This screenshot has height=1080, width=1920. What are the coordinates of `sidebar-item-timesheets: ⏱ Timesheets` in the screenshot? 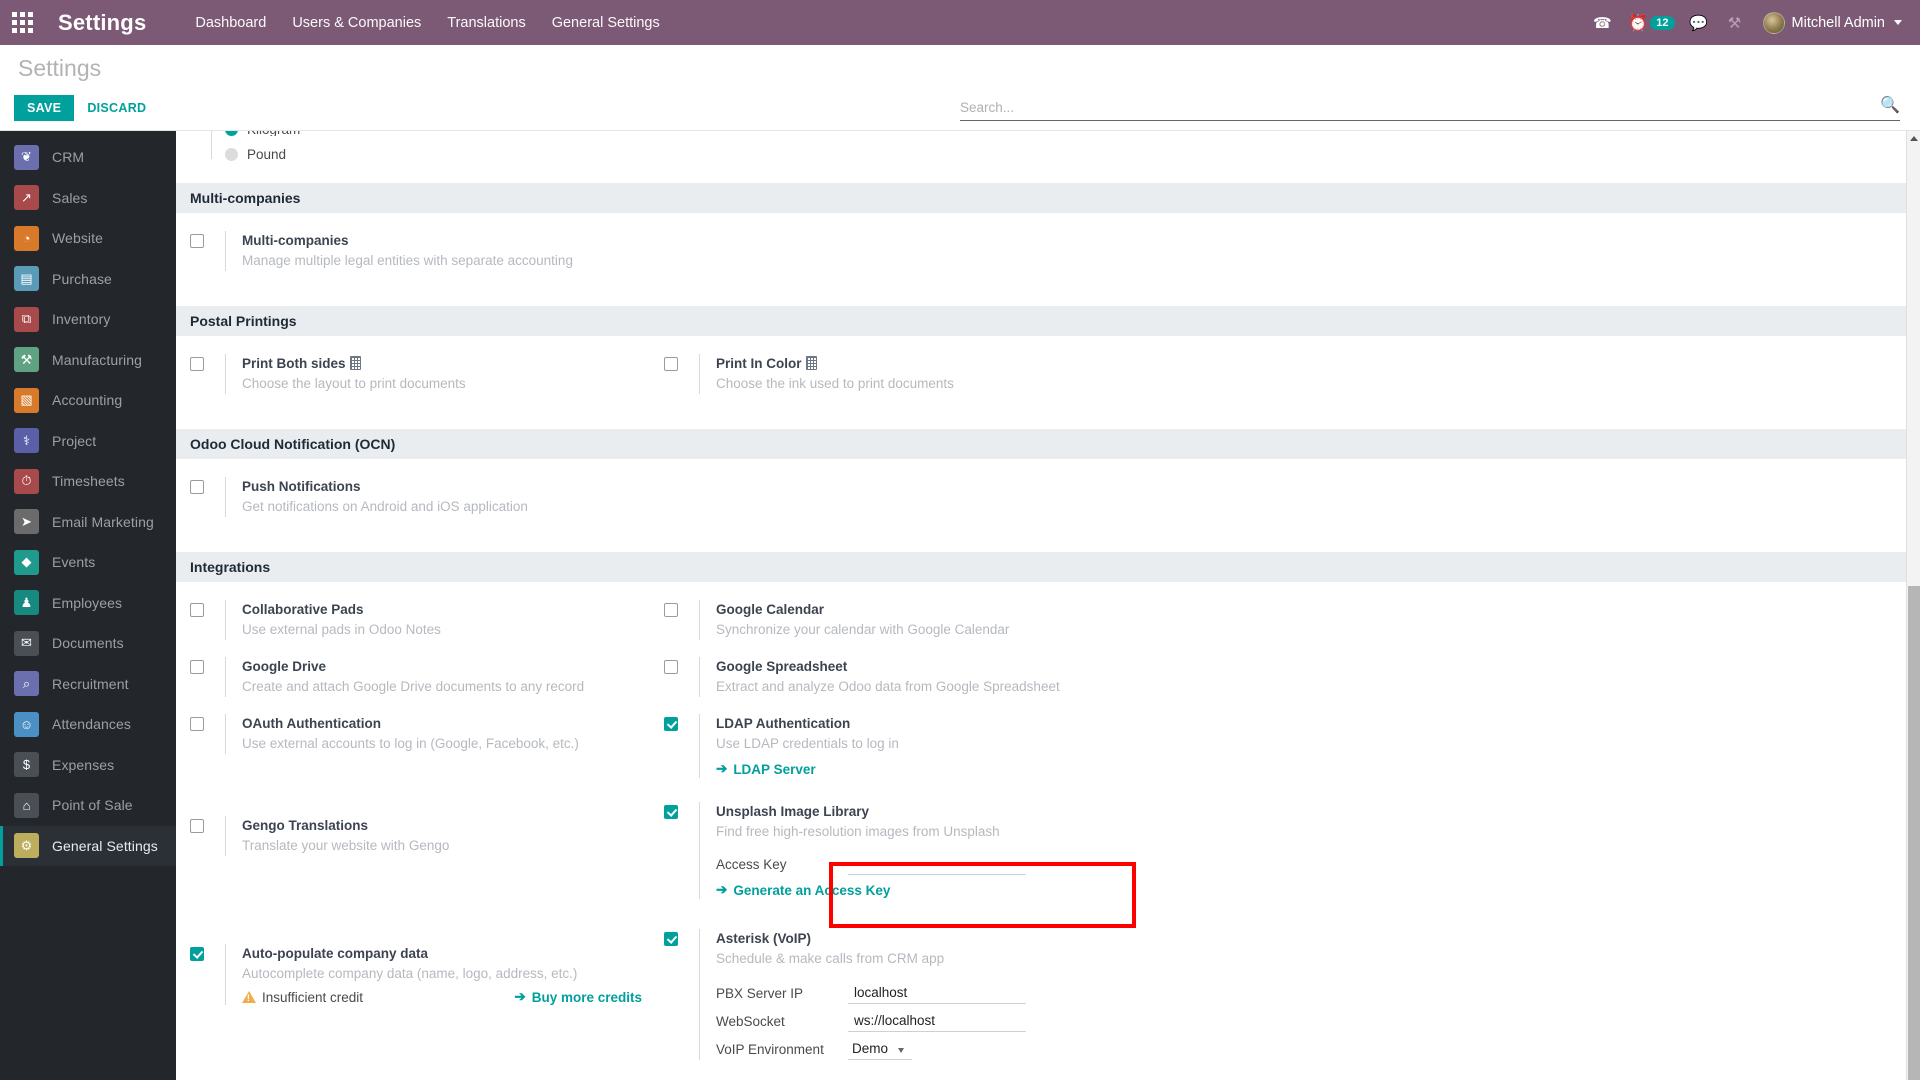 It's located at (88, 481).